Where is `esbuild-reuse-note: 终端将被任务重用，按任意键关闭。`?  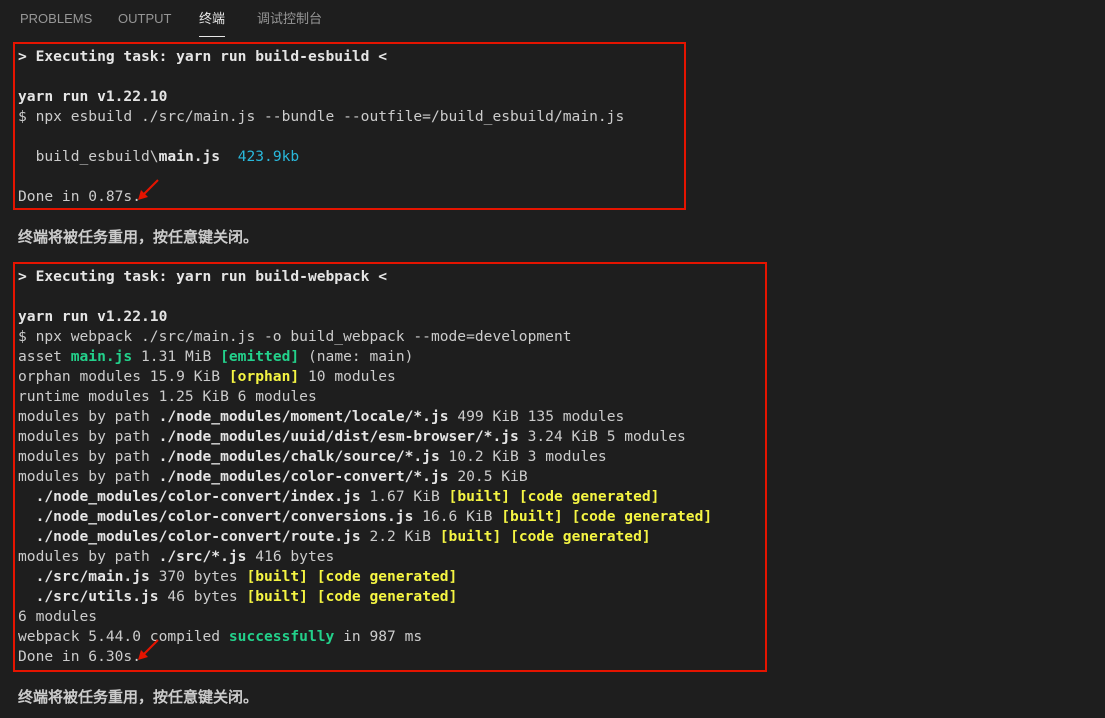 esbuild-reuse-note: 终端将被任务重用，按任意键关闭。 is located at coordinates (138, 237).